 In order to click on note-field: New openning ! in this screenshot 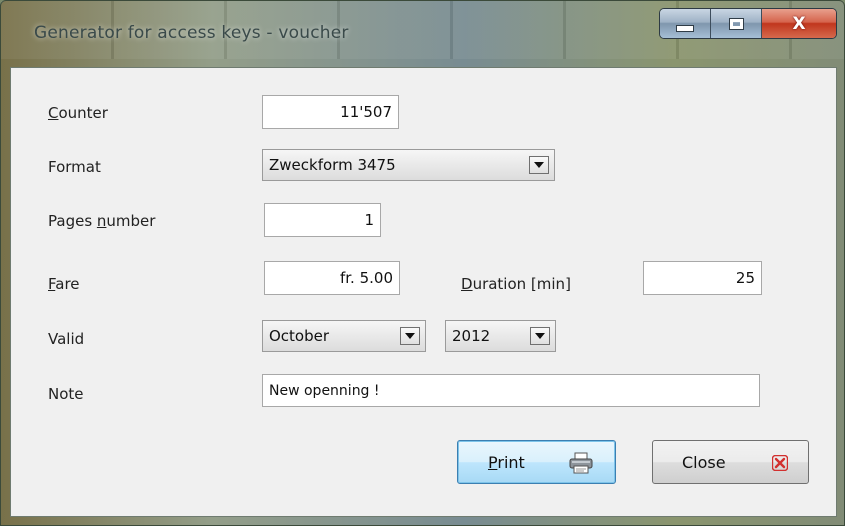, I will do `click(511, 390)`.